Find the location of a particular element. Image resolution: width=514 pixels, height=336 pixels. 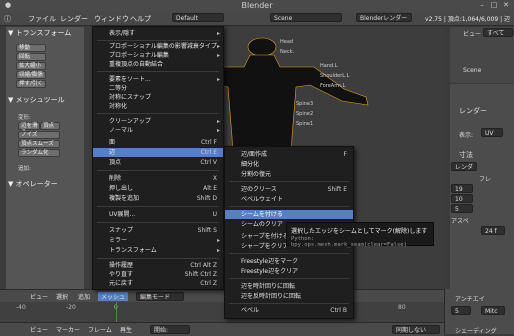

shrink-fatten-button: 収縮/膨張 is located at coordinates (31, 75).